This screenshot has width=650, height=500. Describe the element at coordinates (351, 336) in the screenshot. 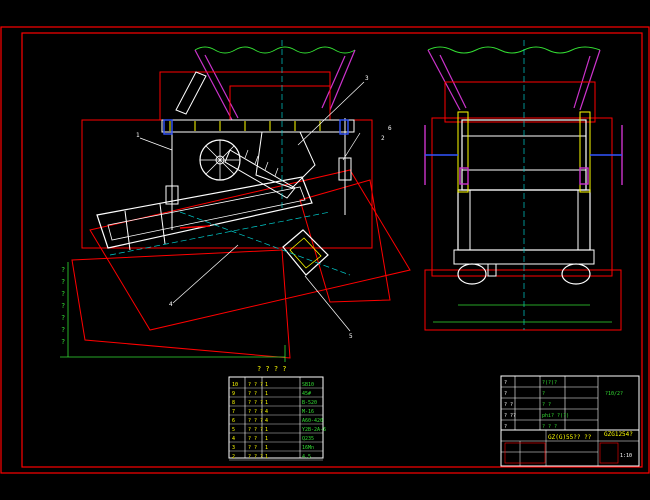

I see `leader-label: 5` at that location.